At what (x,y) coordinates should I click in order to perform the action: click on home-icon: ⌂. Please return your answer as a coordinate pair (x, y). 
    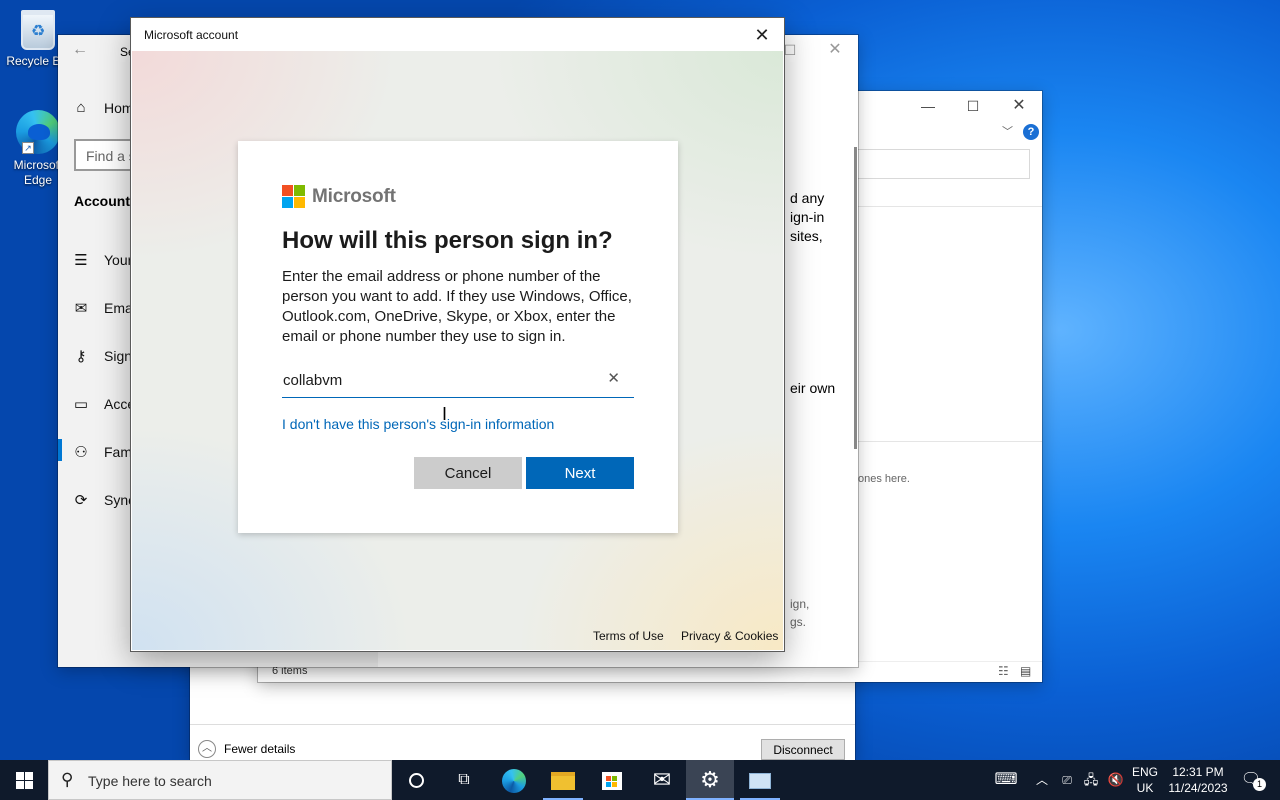
    Looking at the image, I should click on (81, 107).